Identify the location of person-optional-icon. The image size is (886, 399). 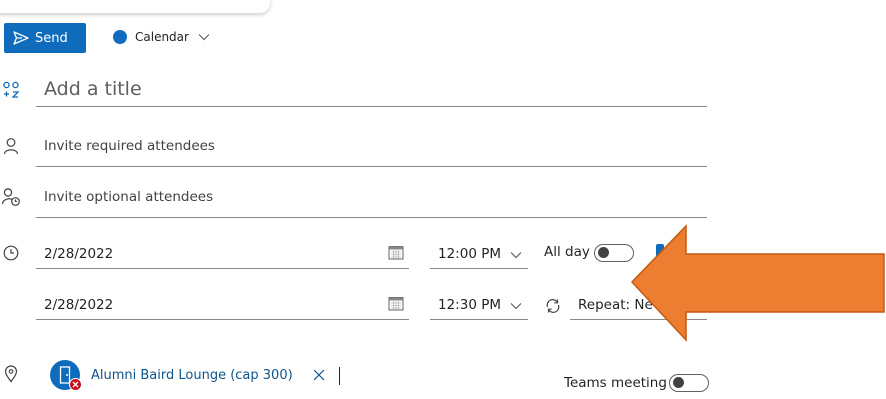
(11, 197).